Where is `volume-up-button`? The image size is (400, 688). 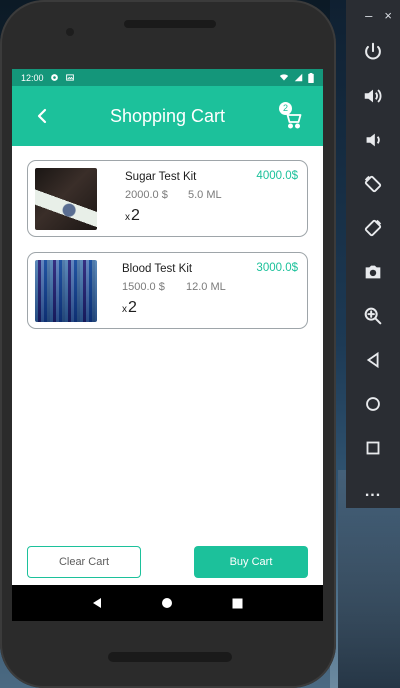 volume-up-button is located at coordinates (373, 96).